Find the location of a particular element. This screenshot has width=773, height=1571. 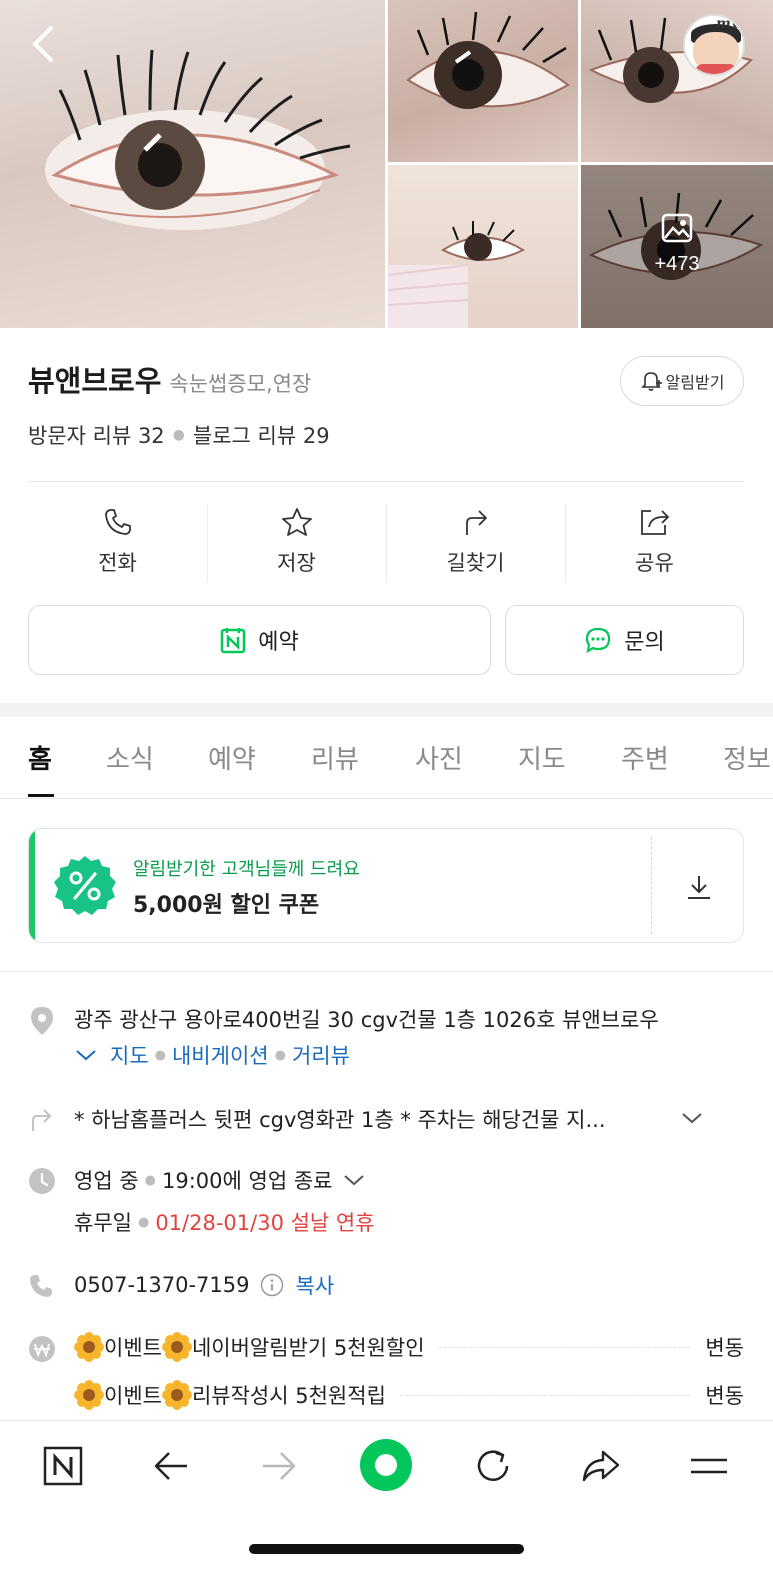

reserve-button: 예약 is located at coordinates (259, 640).